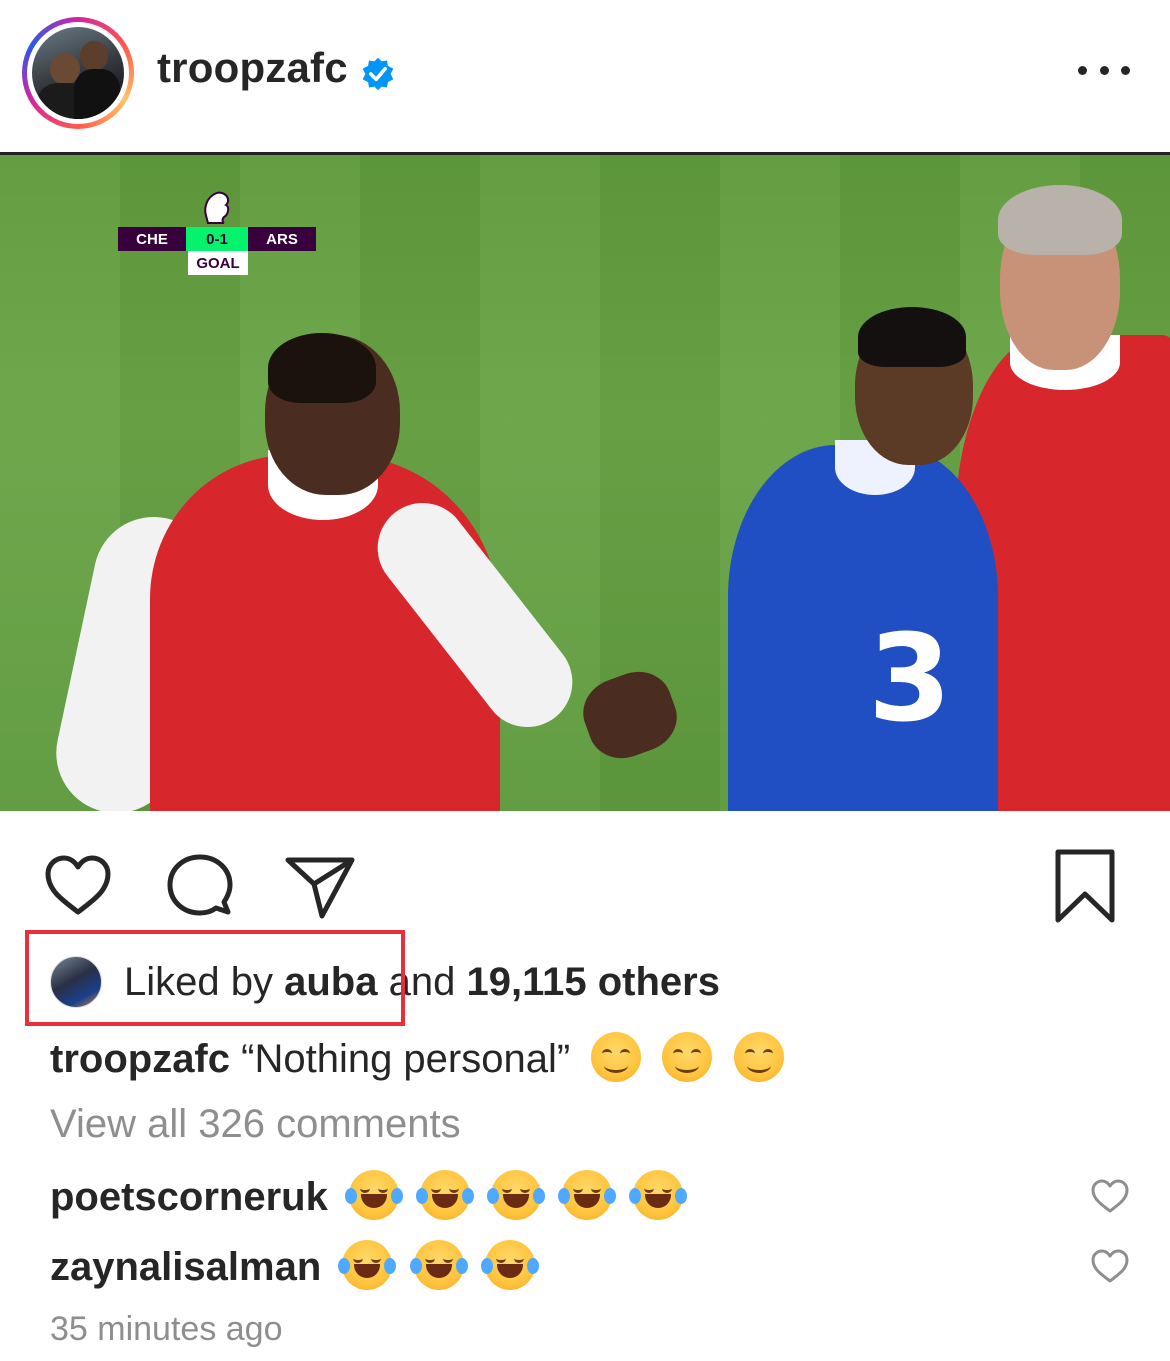 The image size is (1170, 1361). I want to click on post-header: troopzafc, so click(585, 75).